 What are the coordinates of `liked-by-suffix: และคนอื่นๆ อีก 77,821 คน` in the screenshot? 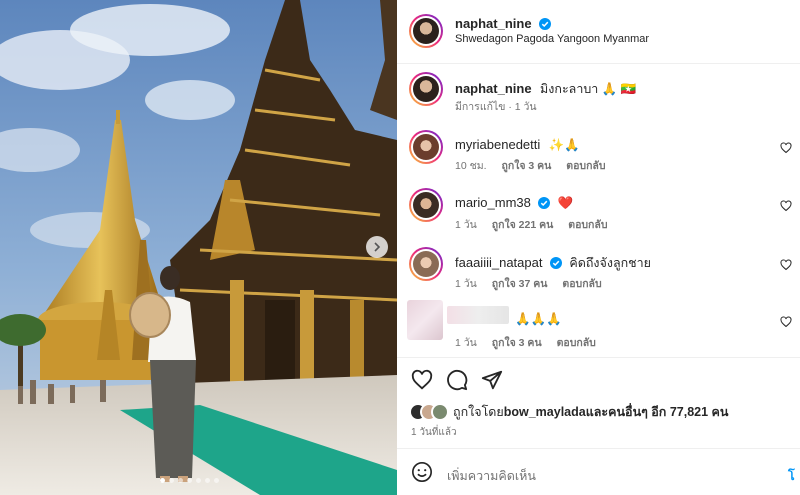 It's located at (657, 412).